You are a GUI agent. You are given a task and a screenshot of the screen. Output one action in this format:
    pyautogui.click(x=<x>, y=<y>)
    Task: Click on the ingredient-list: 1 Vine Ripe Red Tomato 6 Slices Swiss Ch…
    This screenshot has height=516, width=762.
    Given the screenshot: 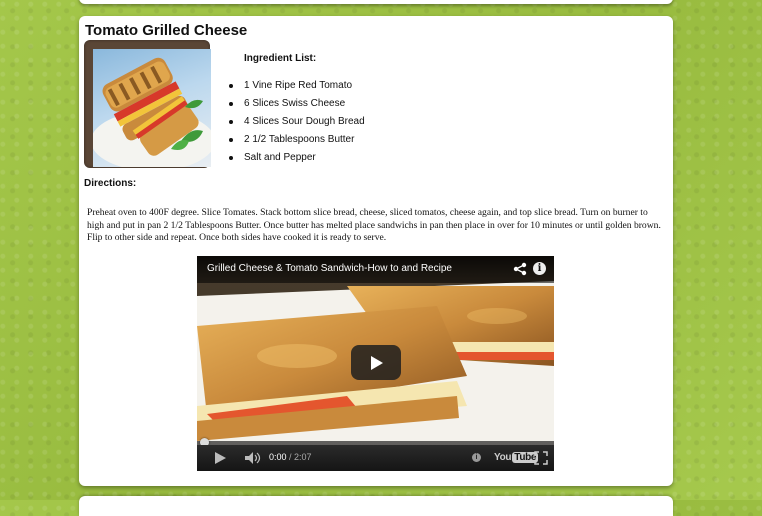 What is the action you would take?
    pyautogui.click(x=297, y=124)
    